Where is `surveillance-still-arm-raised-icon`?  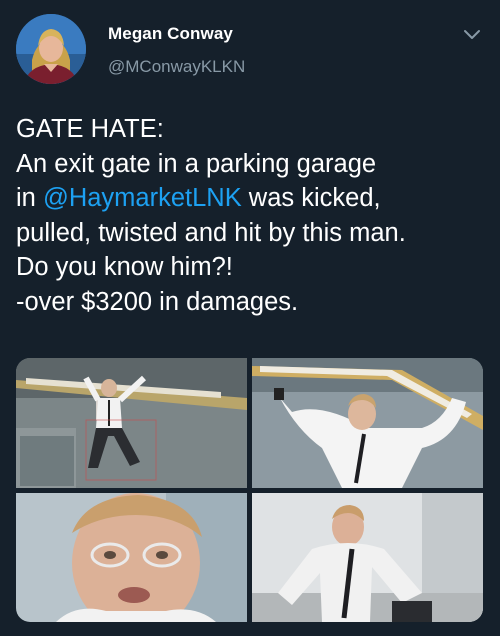
surveillance-still-arm-raised-icon is located at coordinates (367, 423).